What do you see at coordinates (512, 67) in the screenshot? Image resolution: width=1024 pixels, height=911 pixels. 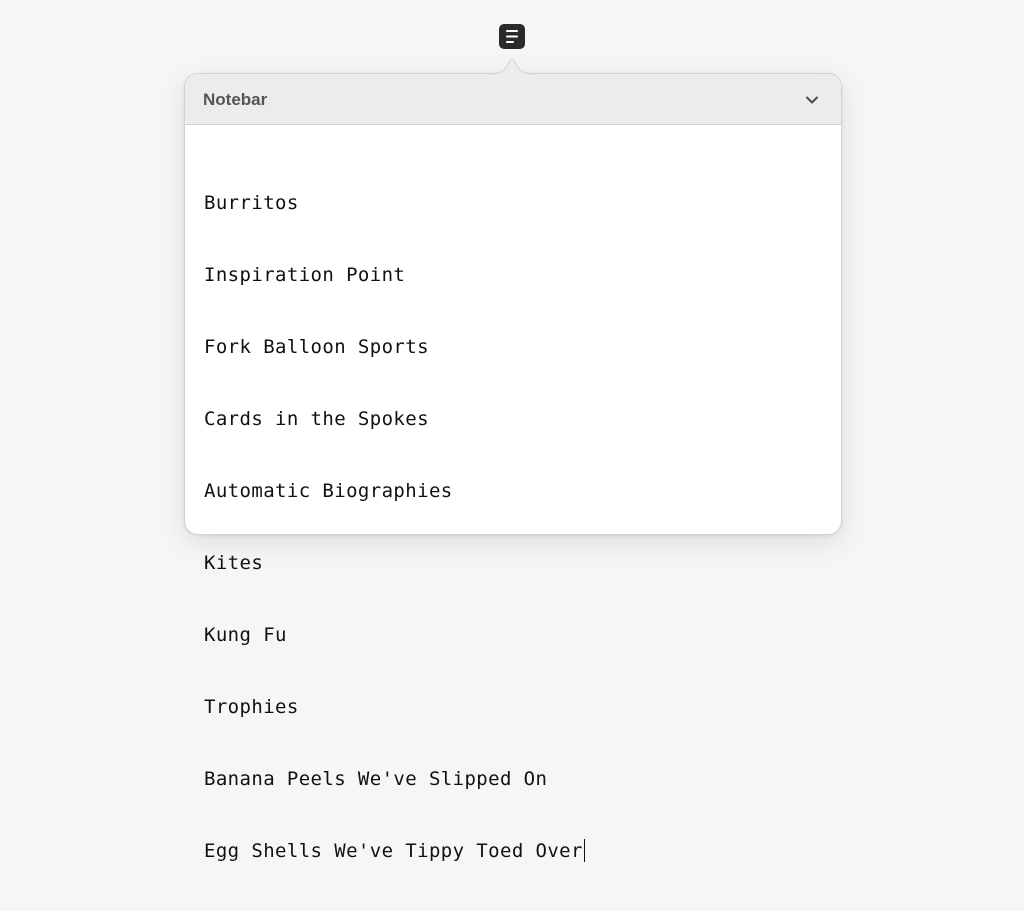 I see `popover-arrow` at bounding box center [512, 67].